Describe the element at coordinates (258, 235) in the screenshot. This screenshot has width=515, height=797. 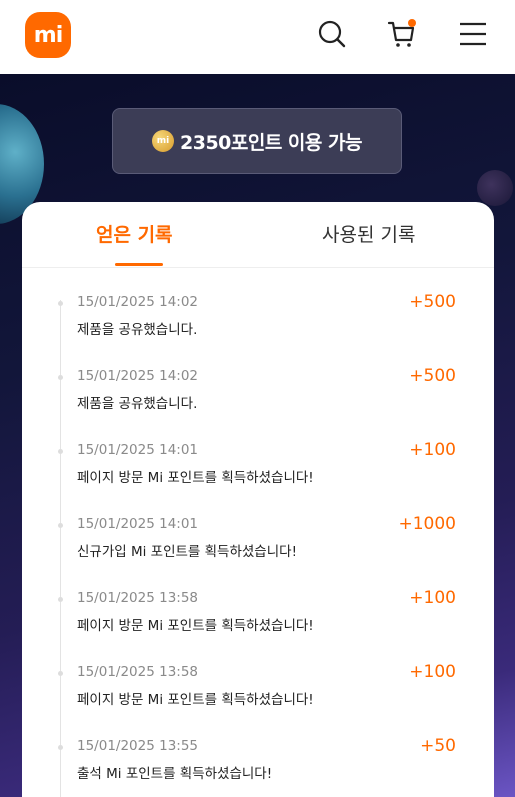
I see `records-tabs: 얻은 기록 사용된 기록` at that location.